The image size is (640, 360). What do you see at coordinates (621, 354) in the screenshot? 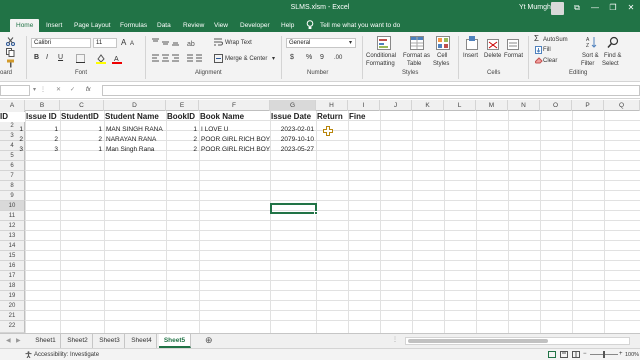
I see `zoom-in-button: +` at bounding box center [621, 354].